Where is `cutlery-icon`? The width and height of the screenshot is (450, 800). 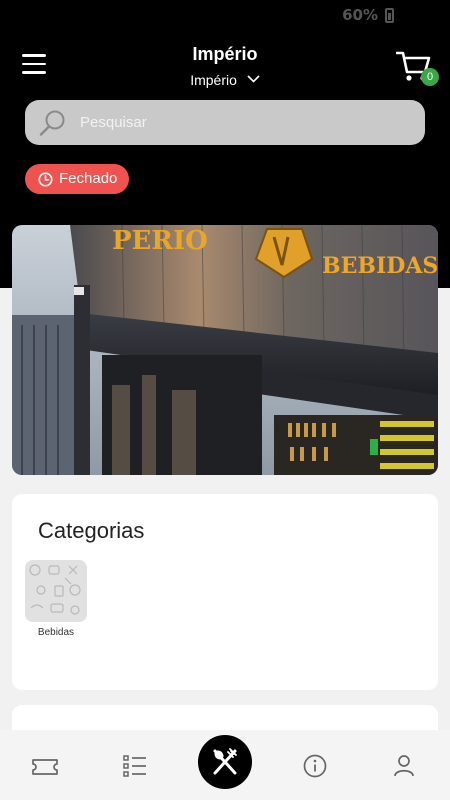 cutlery-icon is located at coordinates (225, 761).